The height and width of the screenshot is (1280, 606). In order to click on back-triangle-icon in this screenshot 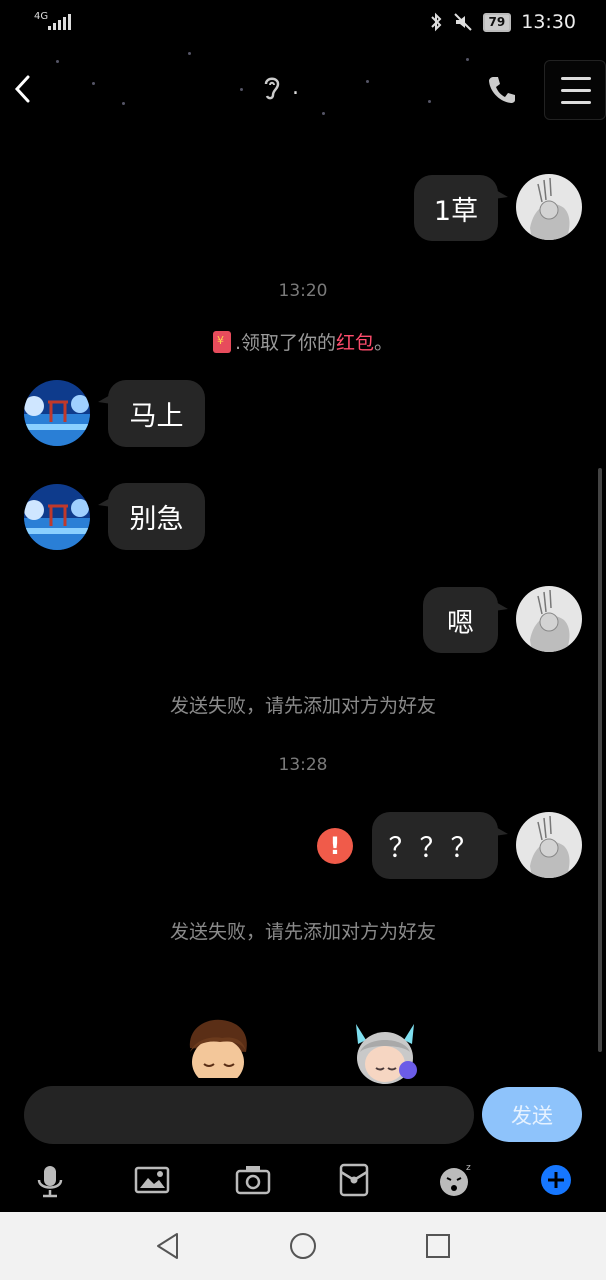, I will do `click(168, 1246)`.